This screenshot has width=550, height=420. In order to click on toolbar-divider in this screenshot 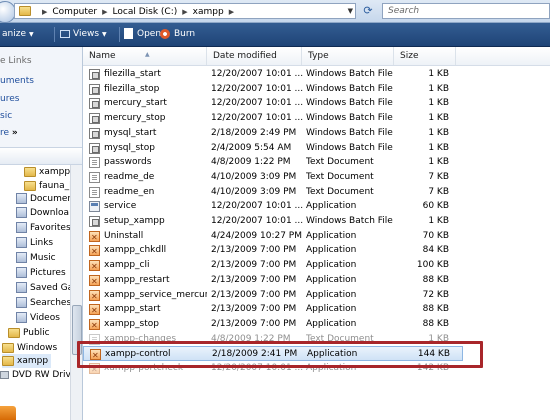, I will do `click(119, 34)`.